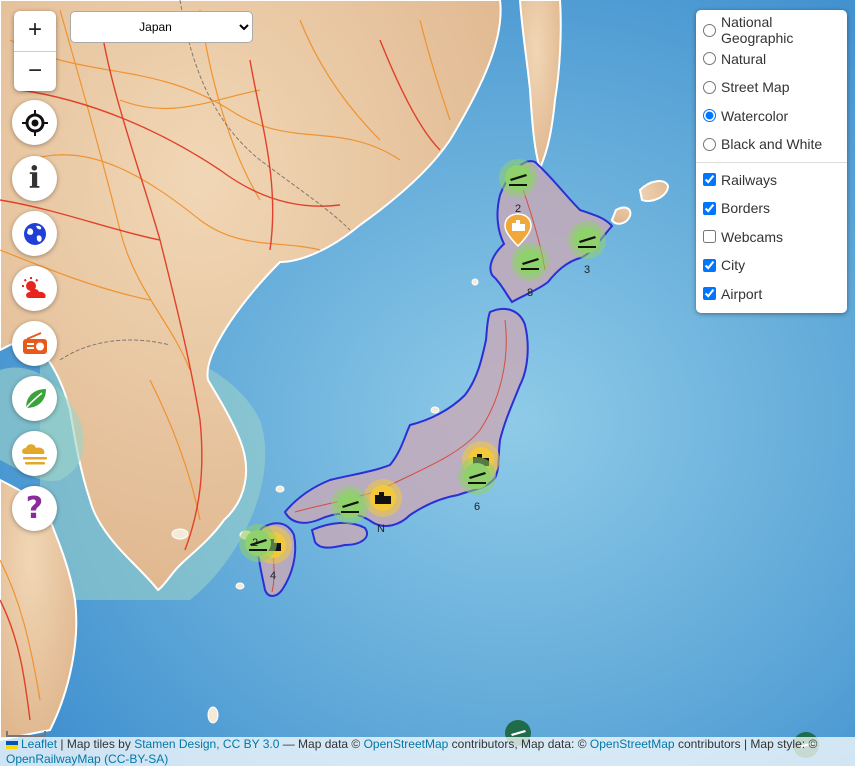  I want to click on info-button: i, so click(34, 178).